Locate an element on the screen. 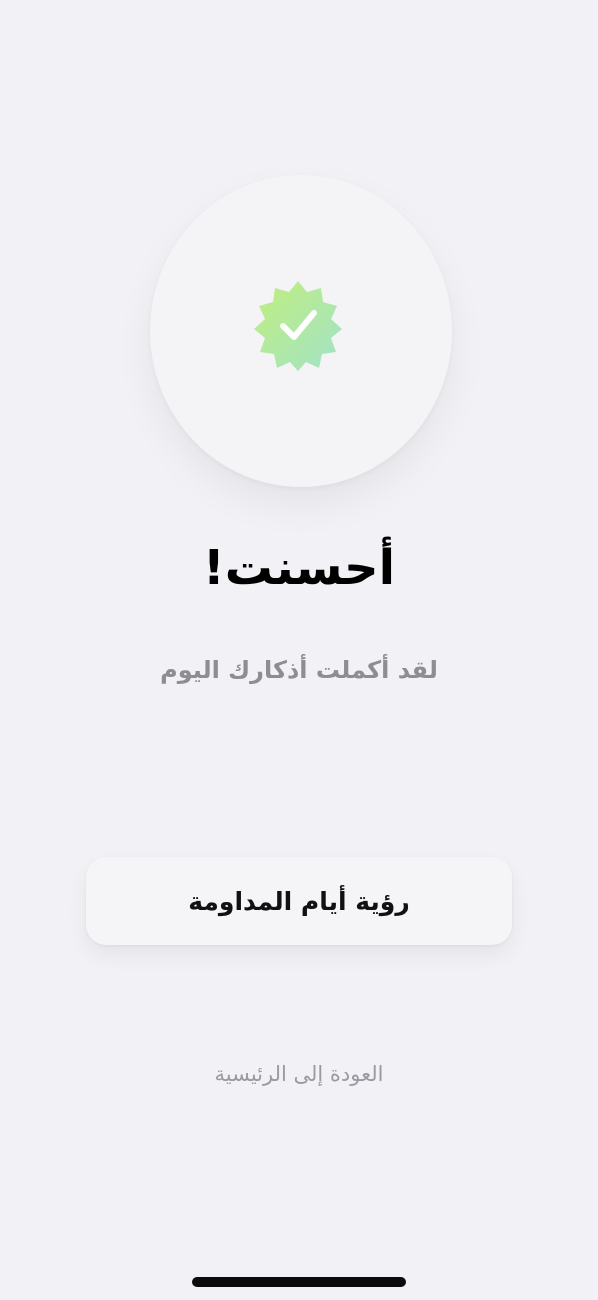  home-indicator is located at coordinates (299, 1282).